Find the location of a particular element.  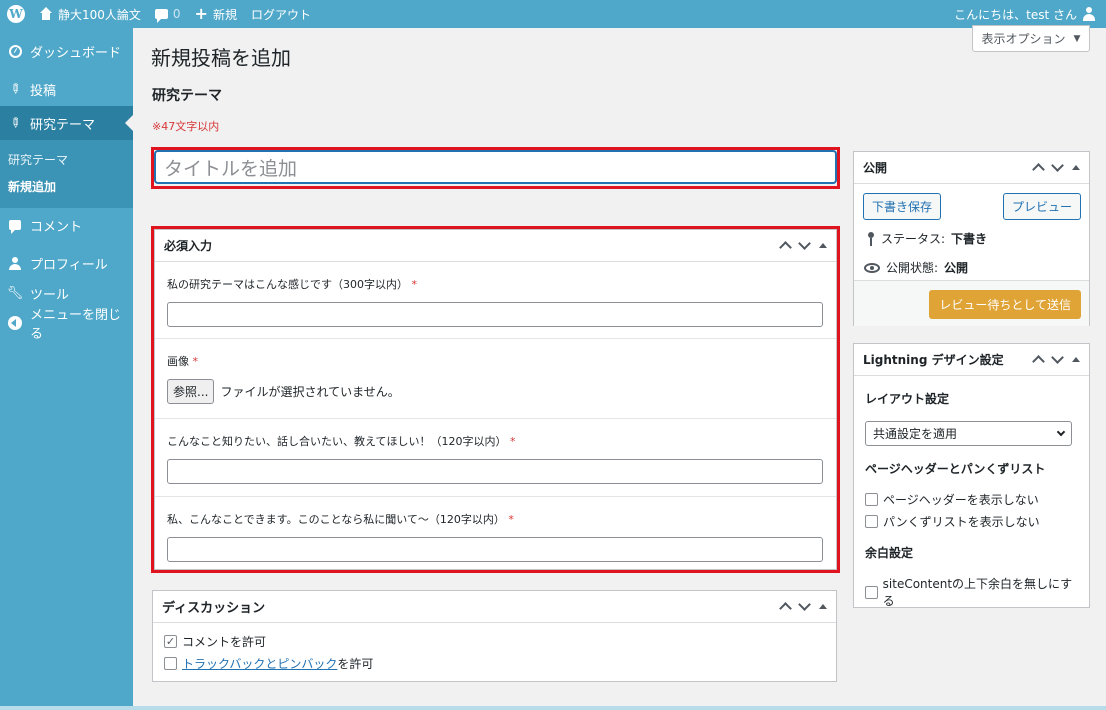

page-title: 新規投稿を追加 is located at coordinates (221, 58).